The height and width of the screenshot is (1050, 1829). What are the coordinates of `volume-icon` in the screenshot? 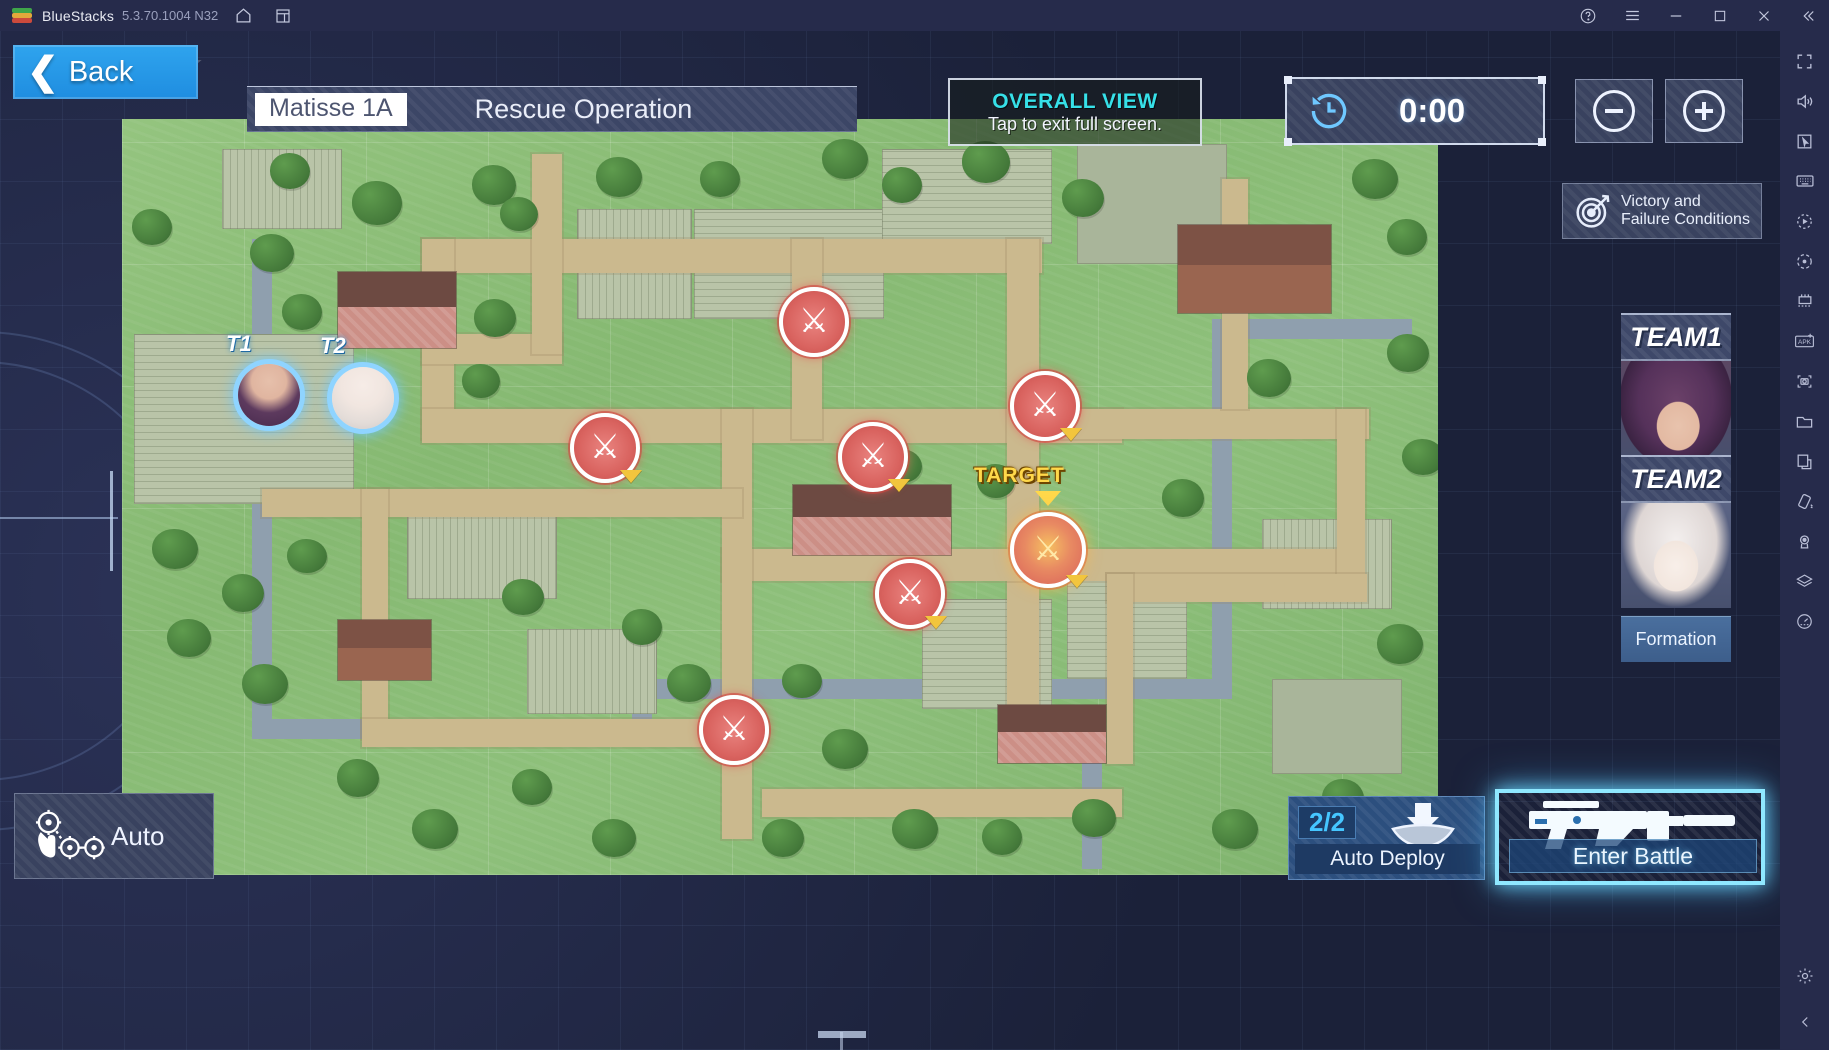 It's located at (1805, 101).